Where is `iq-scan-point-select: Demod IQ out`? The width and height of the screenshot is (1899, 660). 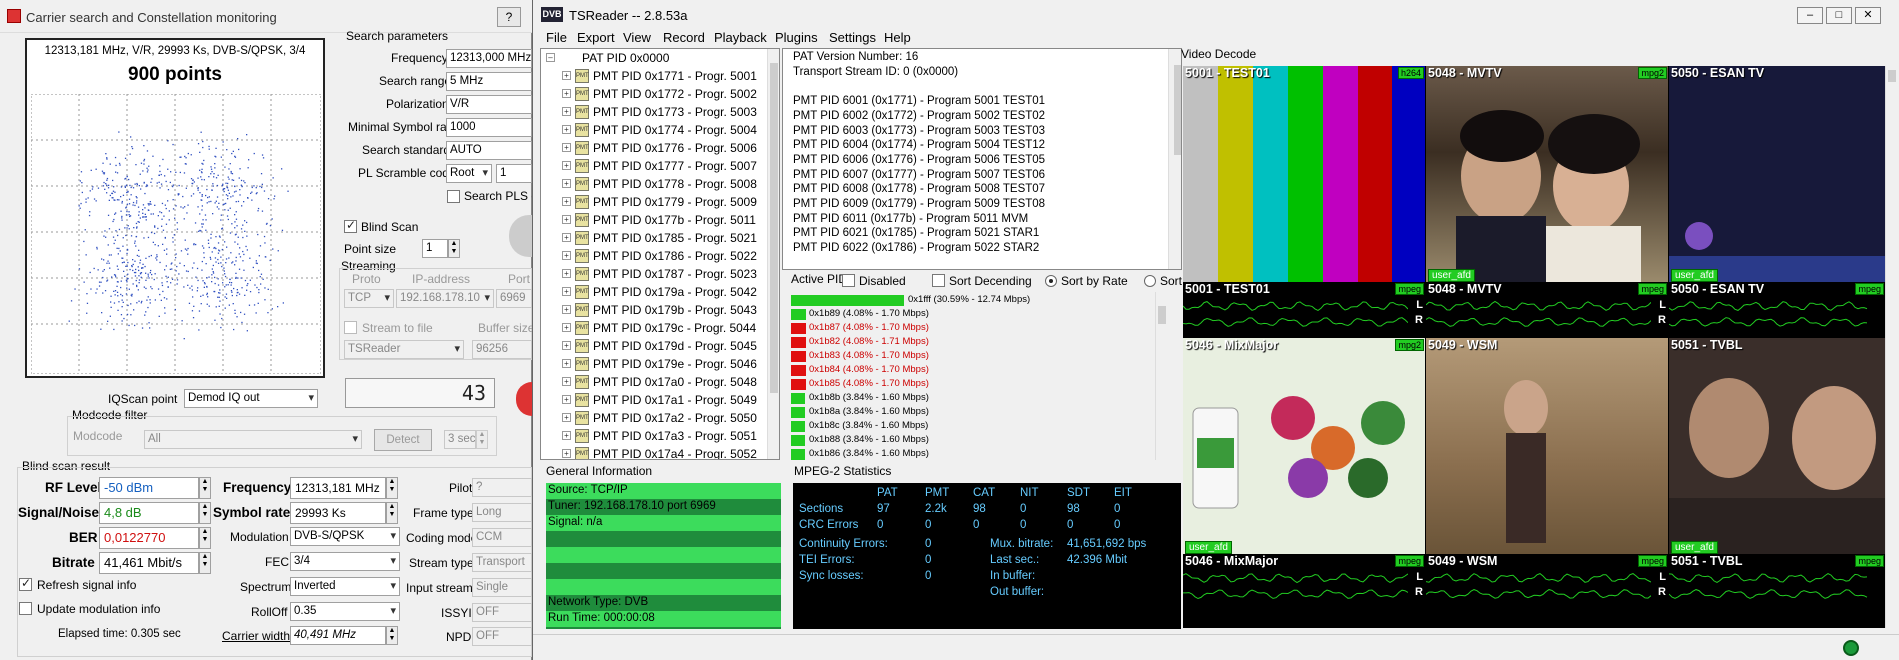
iq-scan-point-select: Demod IQ out is located at coordinates (251, 398).